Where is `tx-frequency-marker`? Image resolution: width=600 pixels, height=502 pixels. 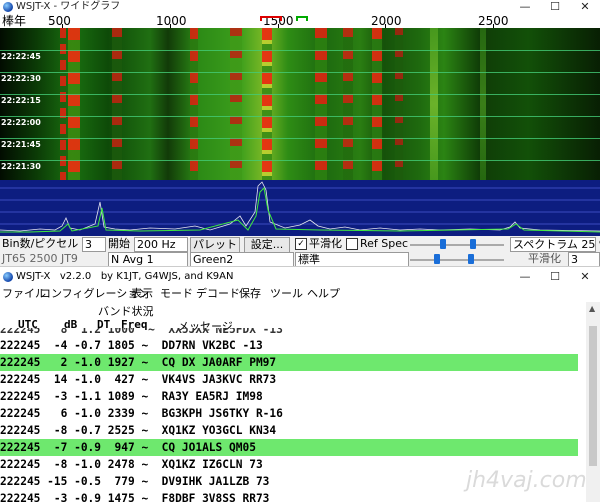
tx-frequency-marker is located at coordinates (271, 18).